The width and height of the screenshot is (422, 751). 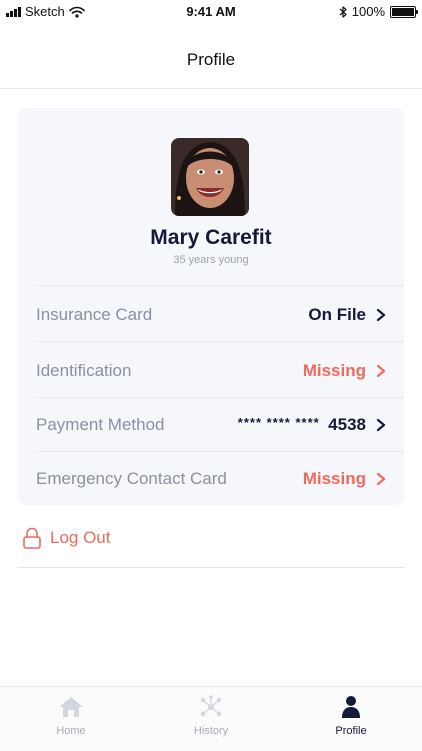 What do you see at coordinates (337, 314) in the screenshot?
I see `row-value: On File` at bounding box center [337, 314].